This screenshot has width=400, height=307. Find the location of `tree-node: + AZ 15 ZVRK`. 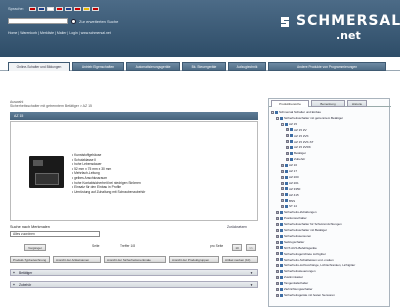

tree-node: + AZ 15 ZVRK is located at coordinates (298, 147).